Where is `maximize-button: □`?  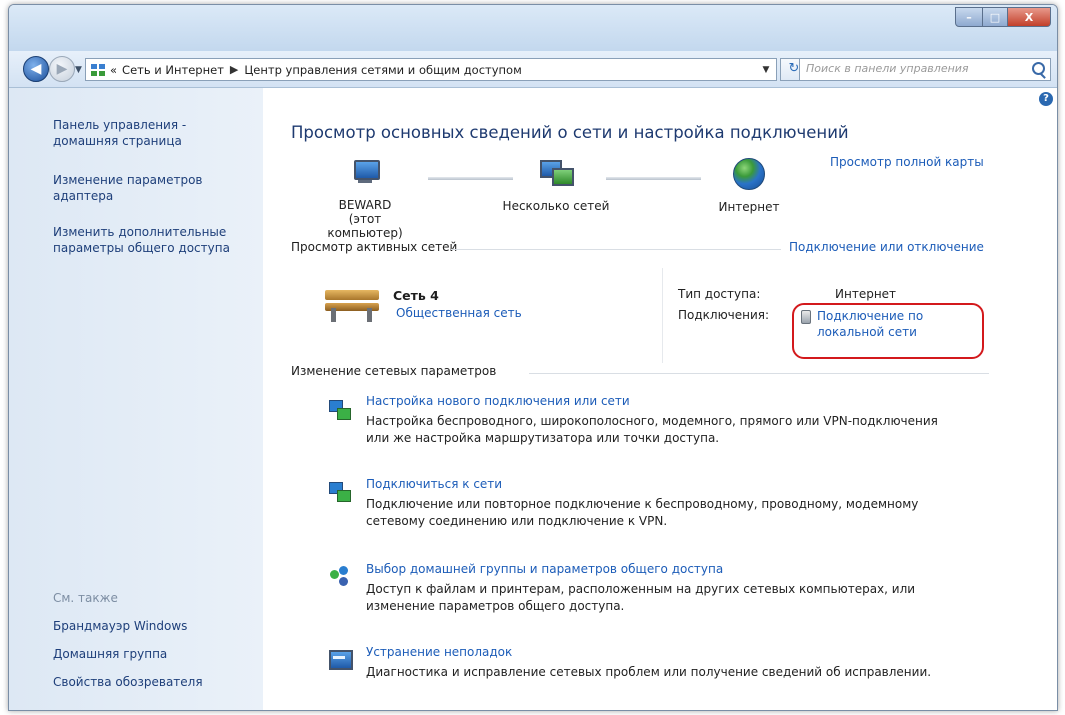 maximize-button: □ is located at coordinates (995, 17).